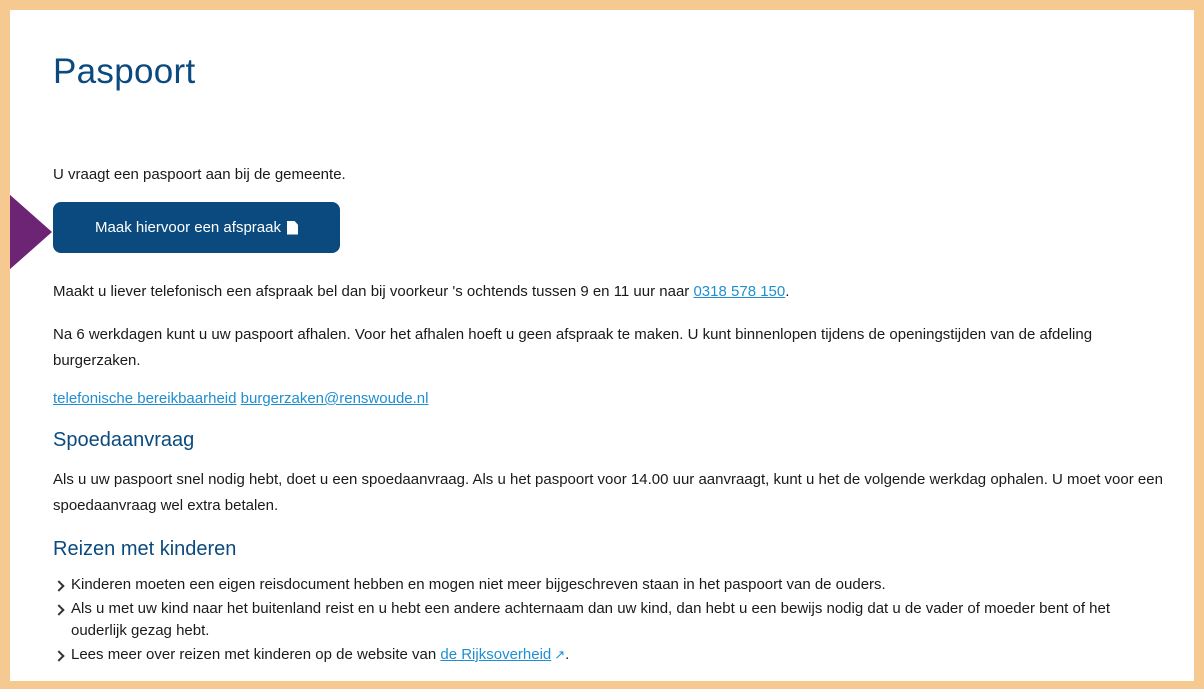 This screenshot has height=689, width=1204. What do you see at coordinates (124, 71) in the screenshot?
I see `page-title: Paspoort` at bounding box center [124, 71].